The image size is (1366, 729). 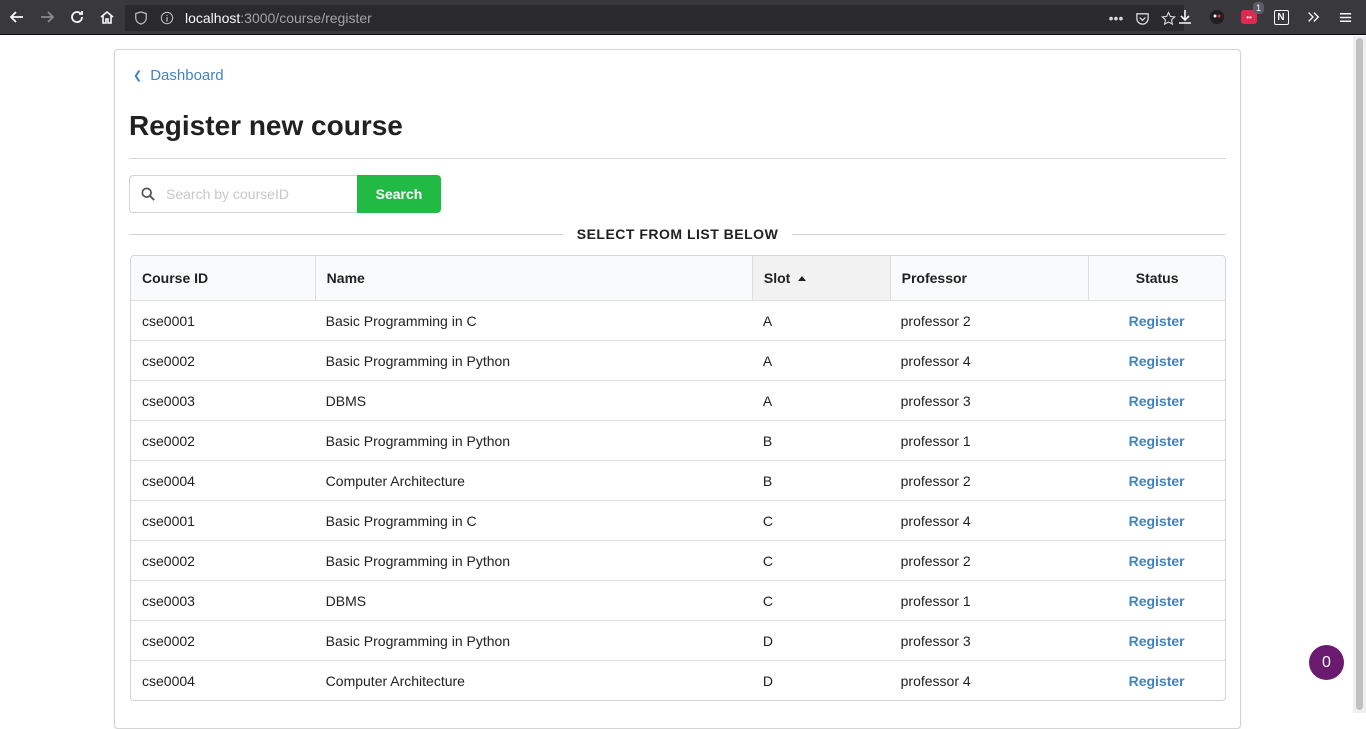 I want to click on table-row: cse0003 DBMS Aprofessor 3 Register, so click(x=678, y=400).